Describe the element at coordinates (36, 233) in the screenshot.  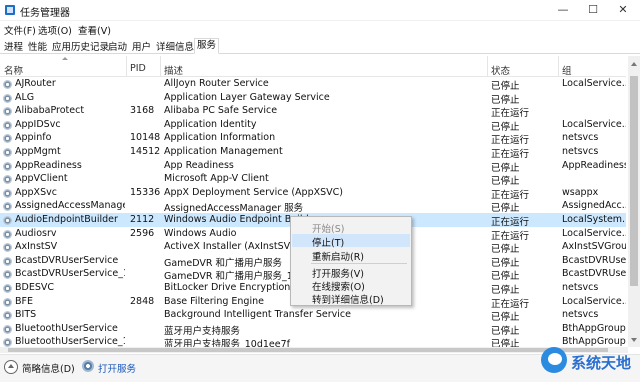
I see `service-name: Audiosrv` at that location.